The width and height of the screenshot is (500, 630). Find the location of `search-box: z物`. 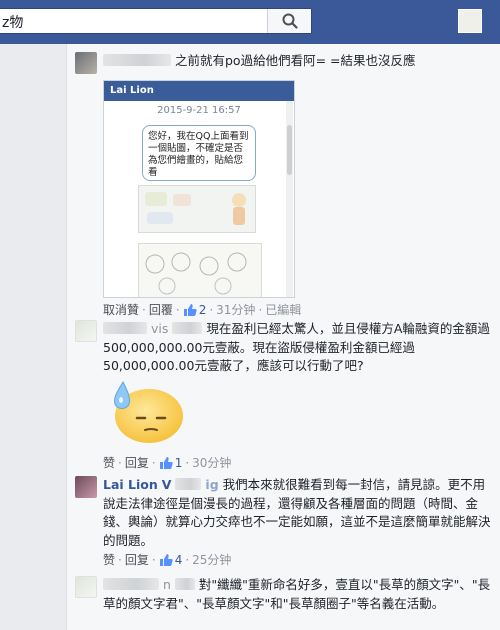

search-box: z物 is located at coordinates (156, 21).